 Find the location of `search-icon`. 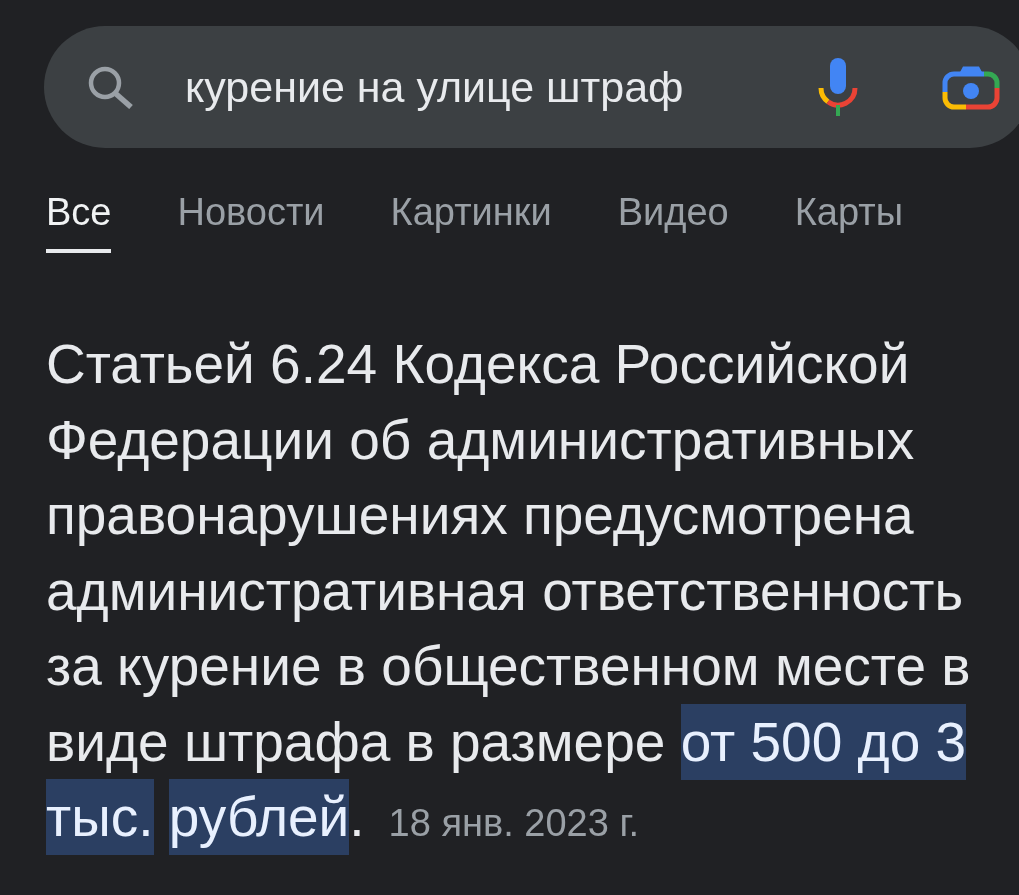

search-icon is located at coordinates (110, 87).